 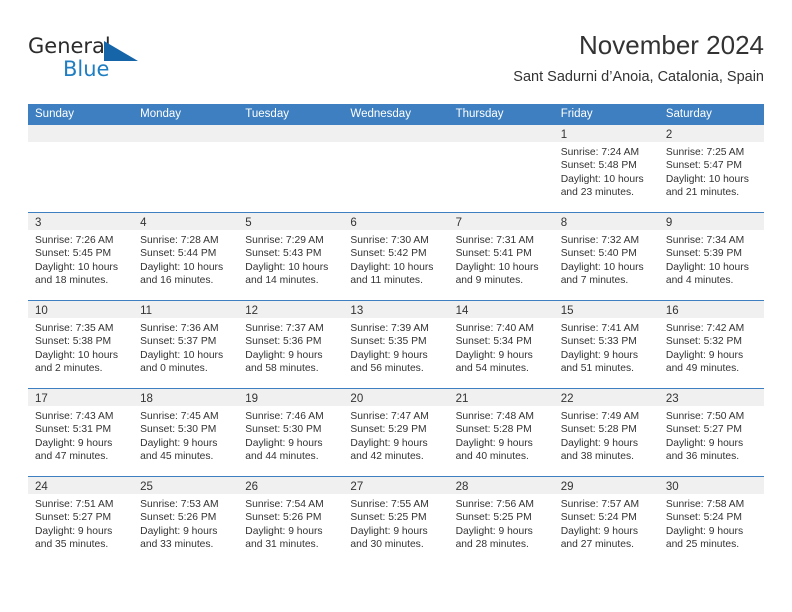 What do you see at coordinates (73, 518) in the screenshot?
I see `sunset-text: Sunset: 5:27 PM` at bounding box center [73, 518].